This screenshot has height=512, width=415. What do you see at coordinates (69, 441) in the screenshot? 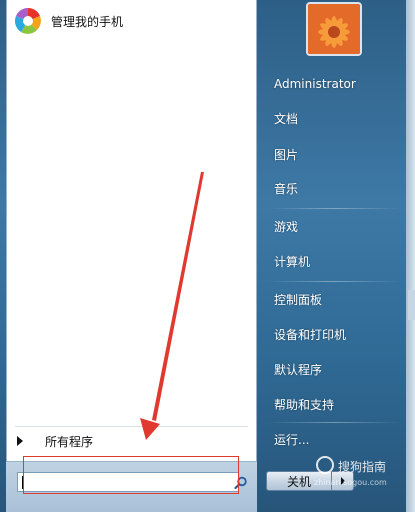
I see `all-programs-label: 所有程序` at bounding box center [69, 441].